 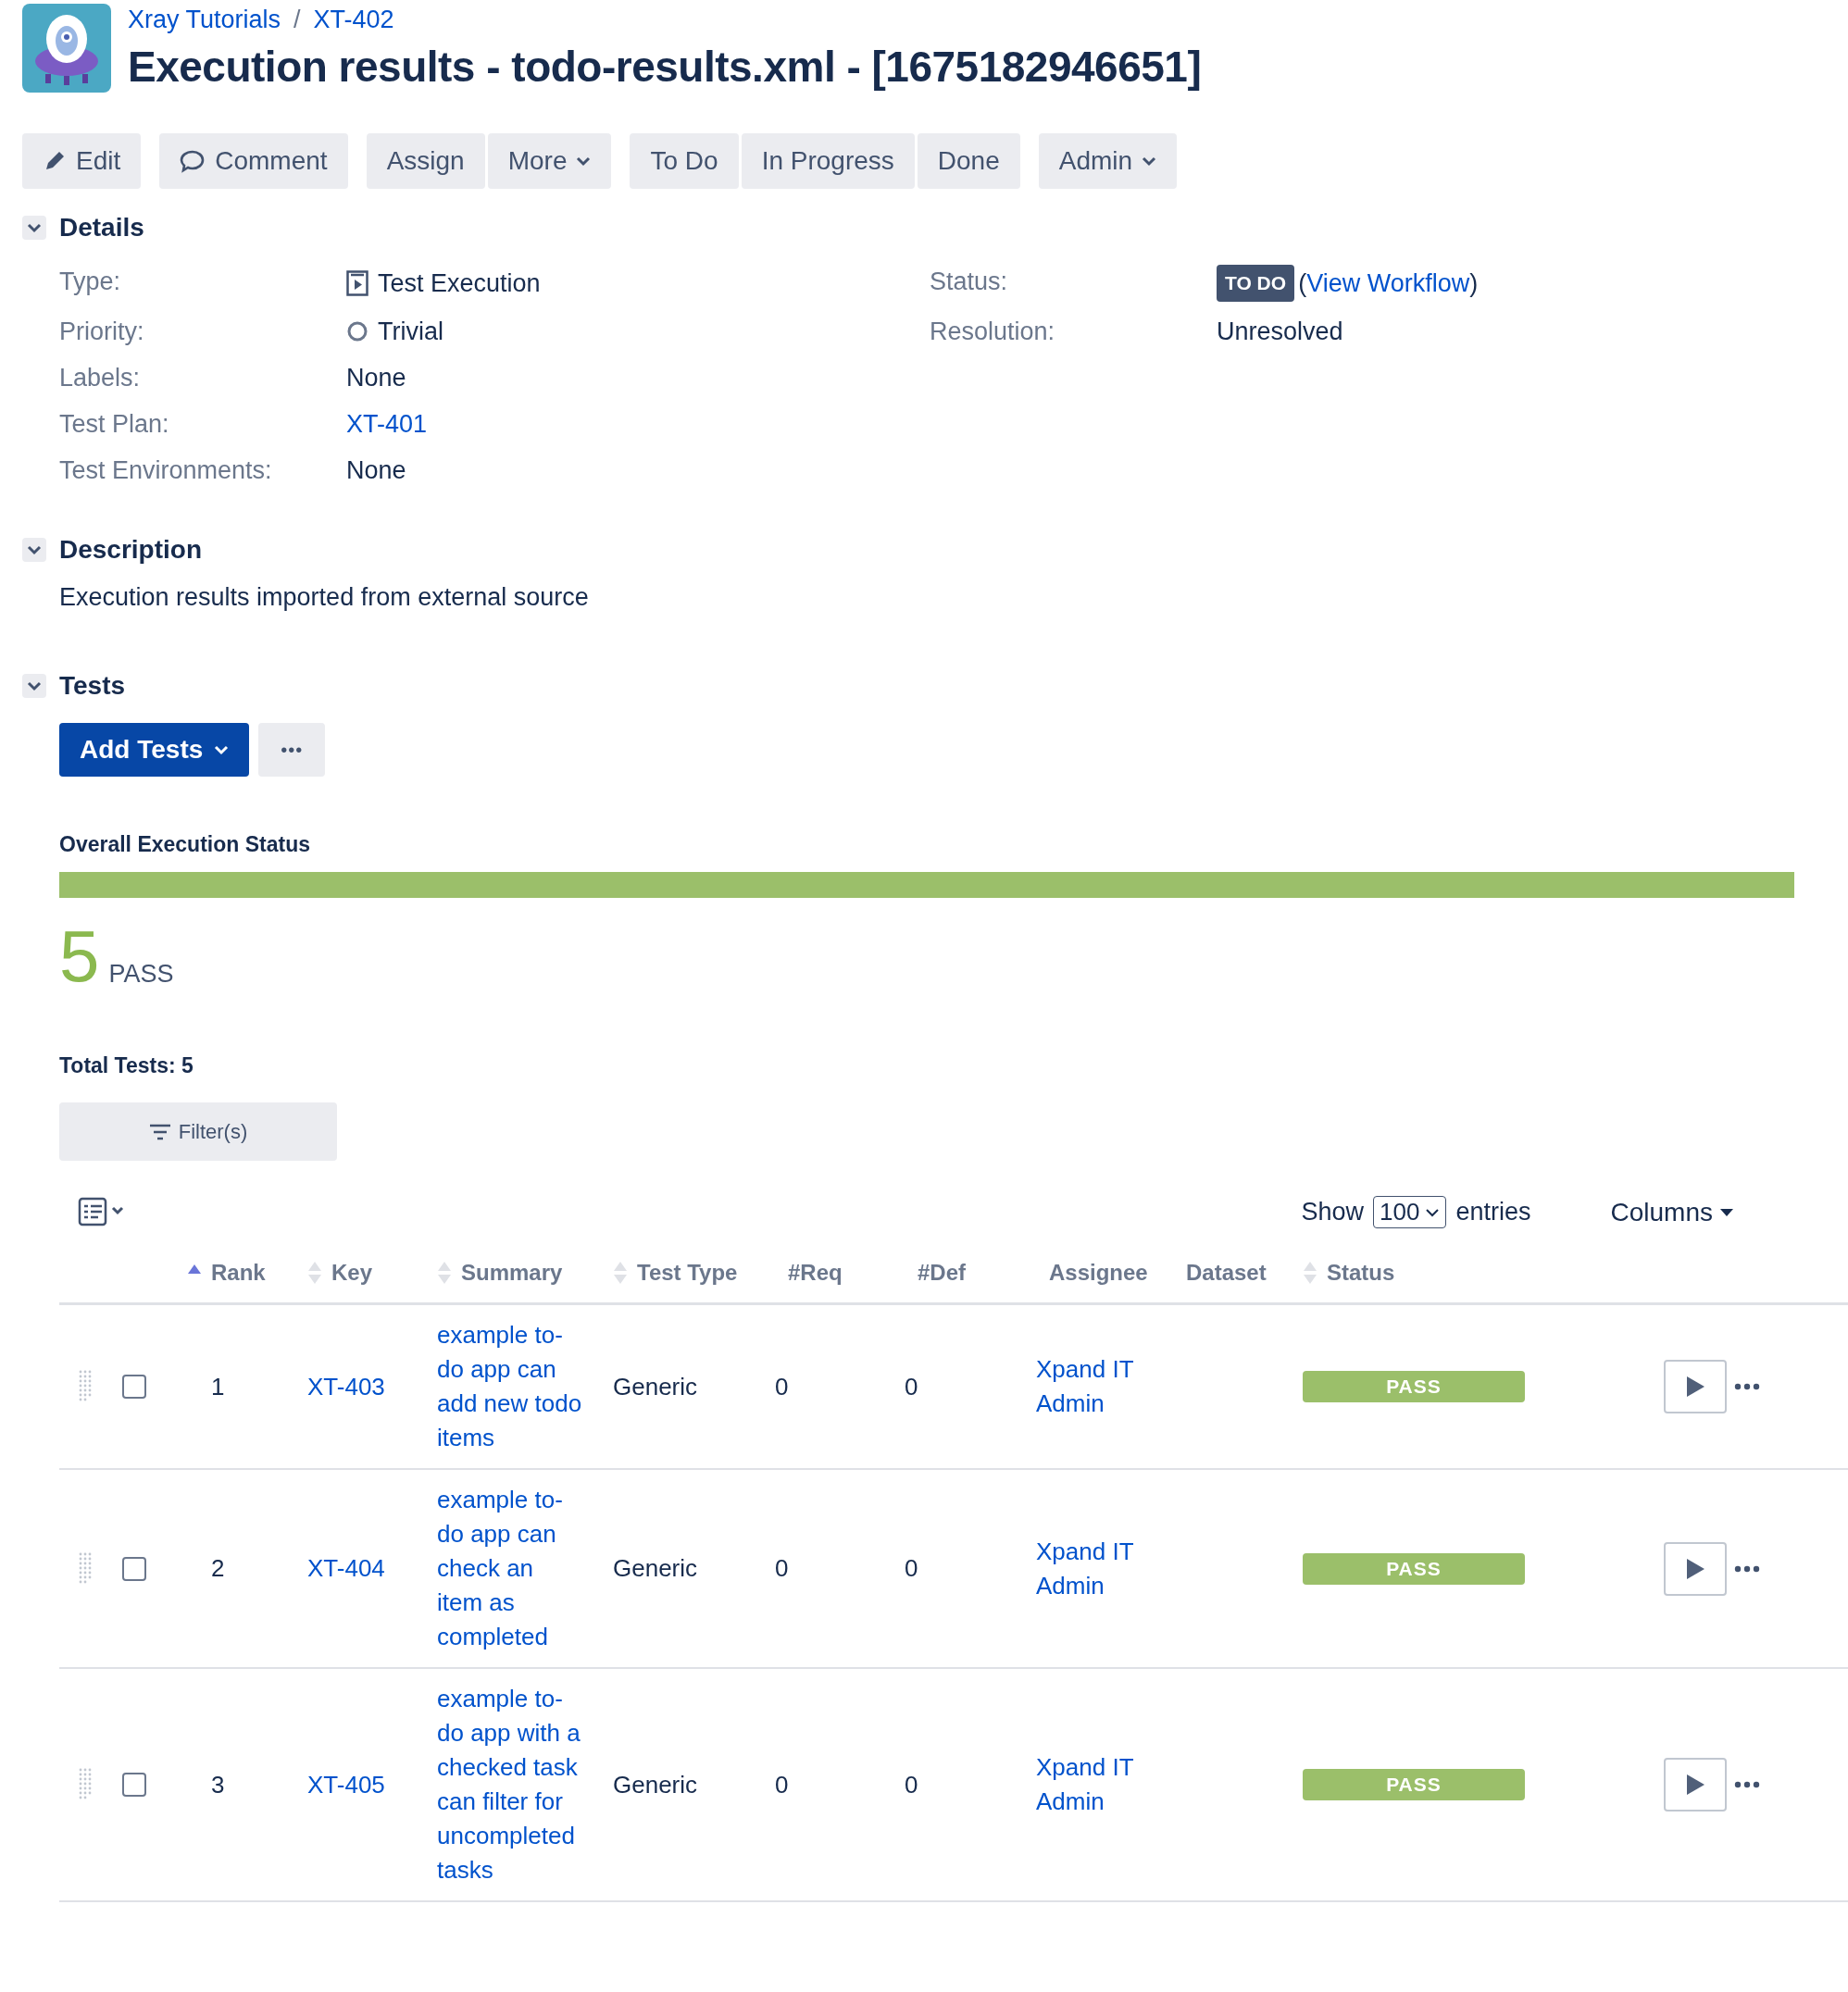 I want to click on column-header: Assignee, so click(x=1098, y=1273).